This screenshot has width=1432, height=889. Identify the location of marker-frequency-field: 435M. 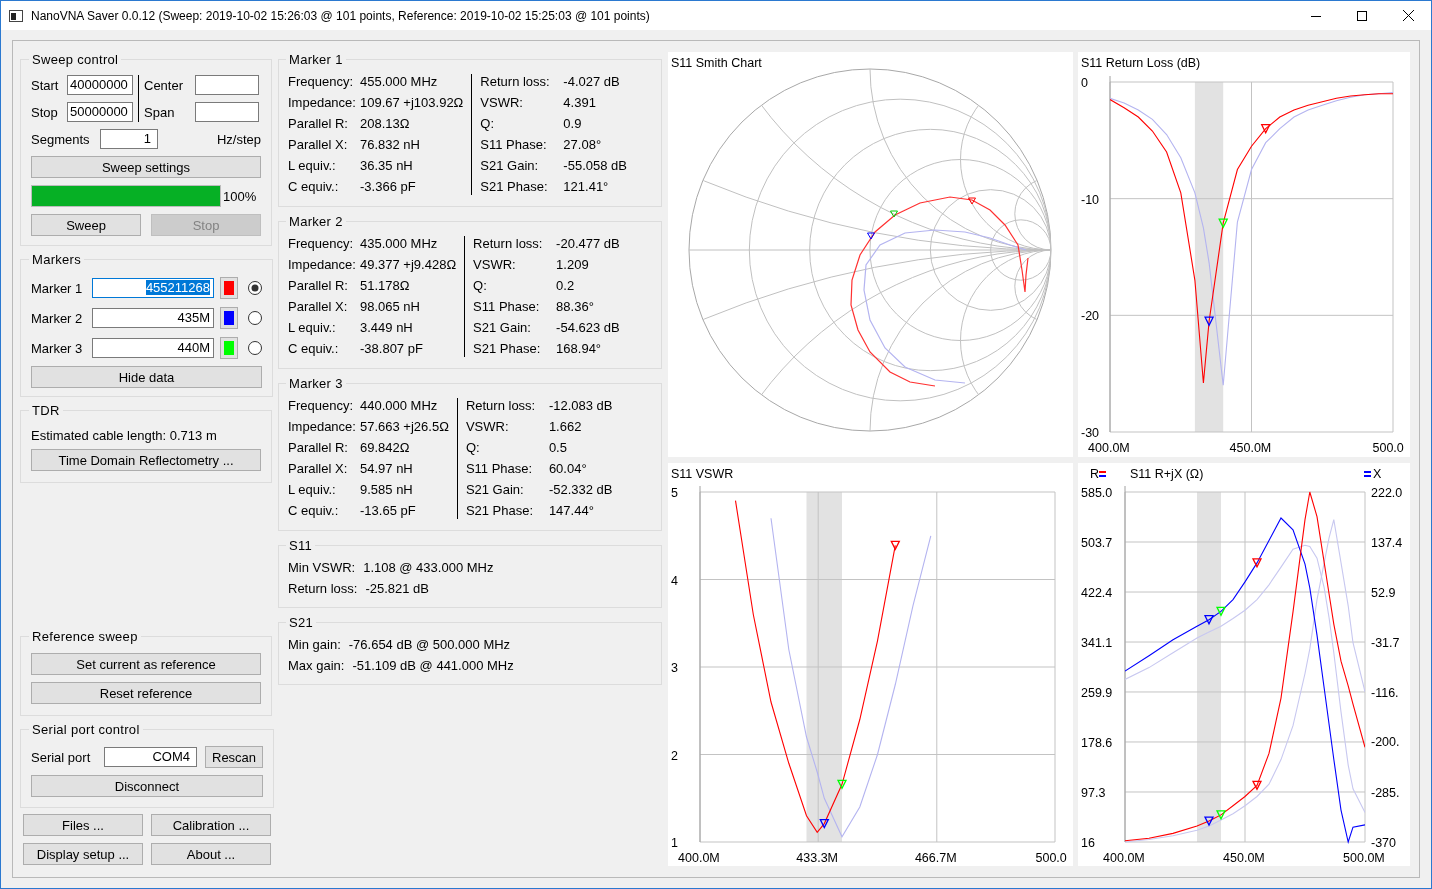
(153, 318).